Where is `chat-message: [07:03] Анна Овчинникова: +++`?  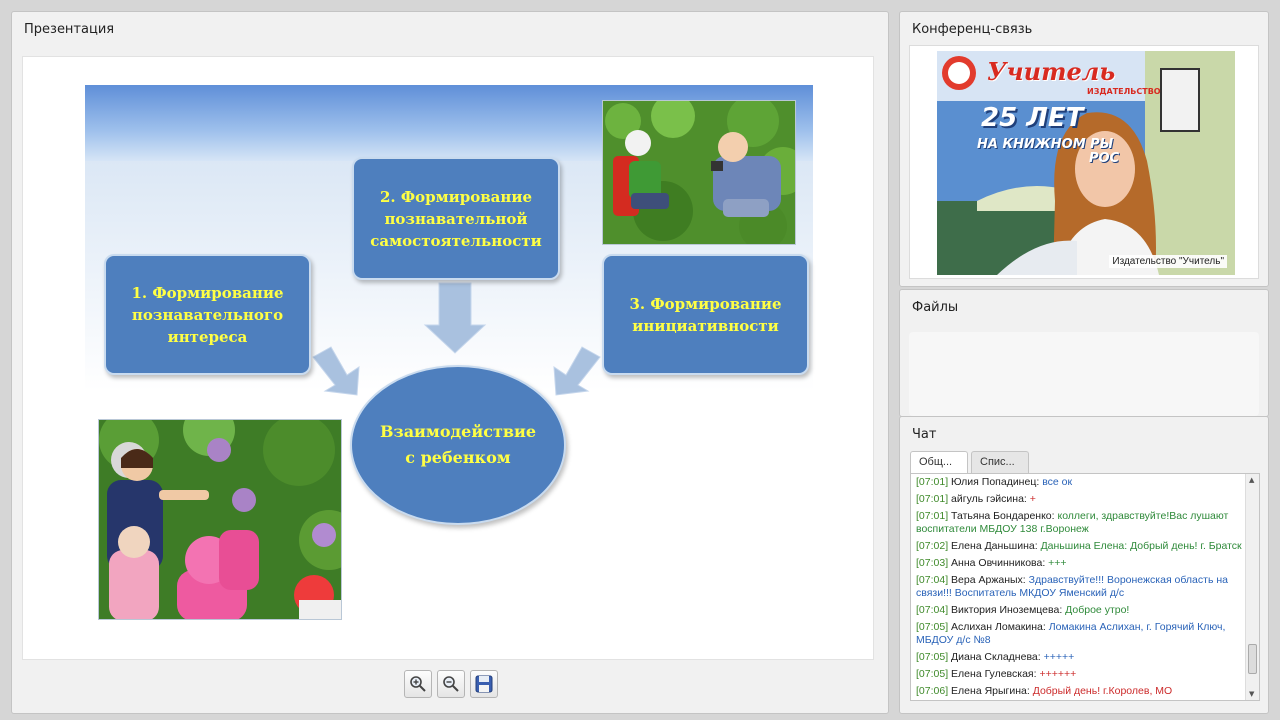 chat-message: [07:03] Анна Овчинникова: +++ is located at coordinates (1079, 563).